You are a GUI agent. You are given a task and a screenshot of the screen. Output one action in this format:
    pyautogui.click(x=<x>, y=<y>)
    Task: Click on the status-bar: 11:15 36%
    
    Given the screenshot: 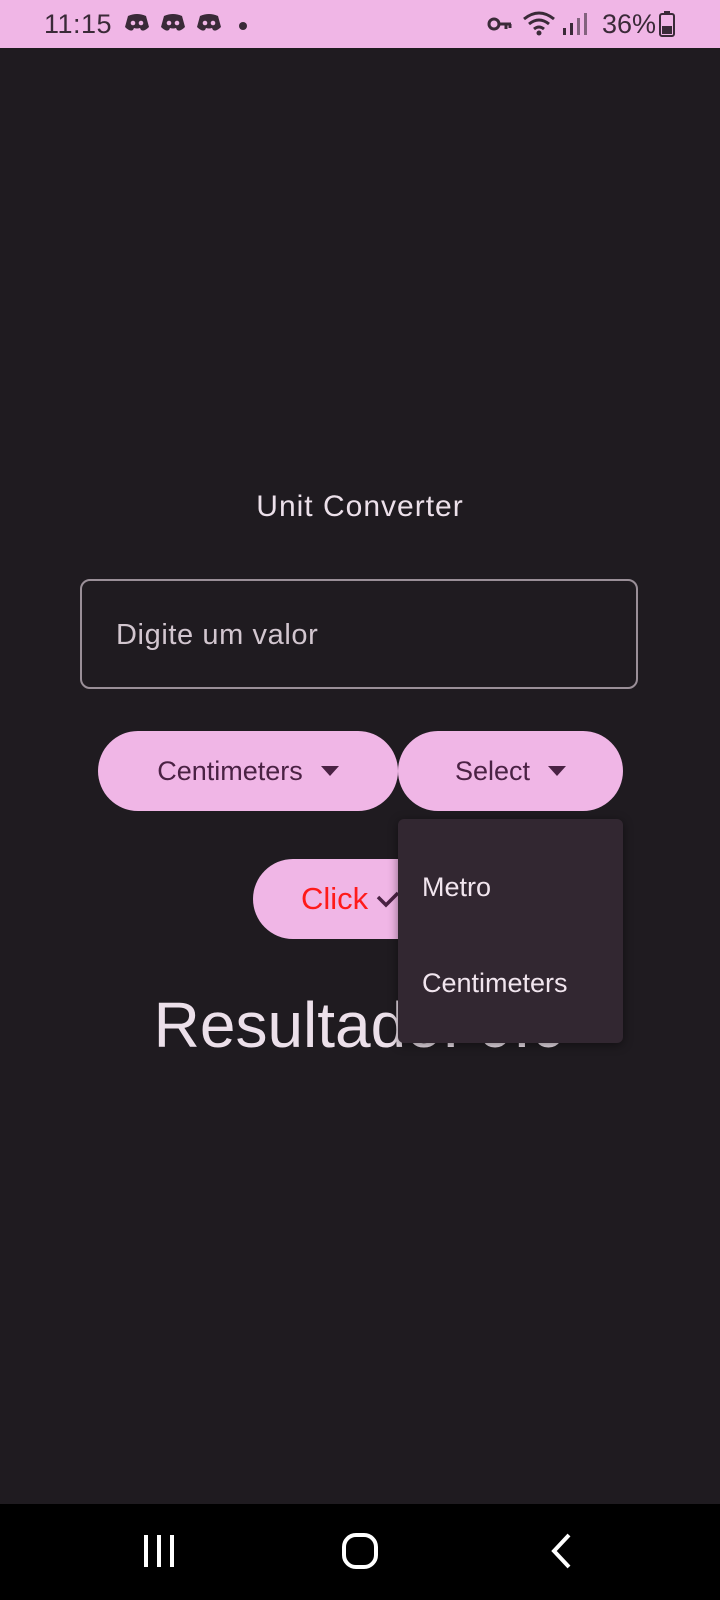 What is the action you would take?
    pyautogui.click(x=360, y=24)
    